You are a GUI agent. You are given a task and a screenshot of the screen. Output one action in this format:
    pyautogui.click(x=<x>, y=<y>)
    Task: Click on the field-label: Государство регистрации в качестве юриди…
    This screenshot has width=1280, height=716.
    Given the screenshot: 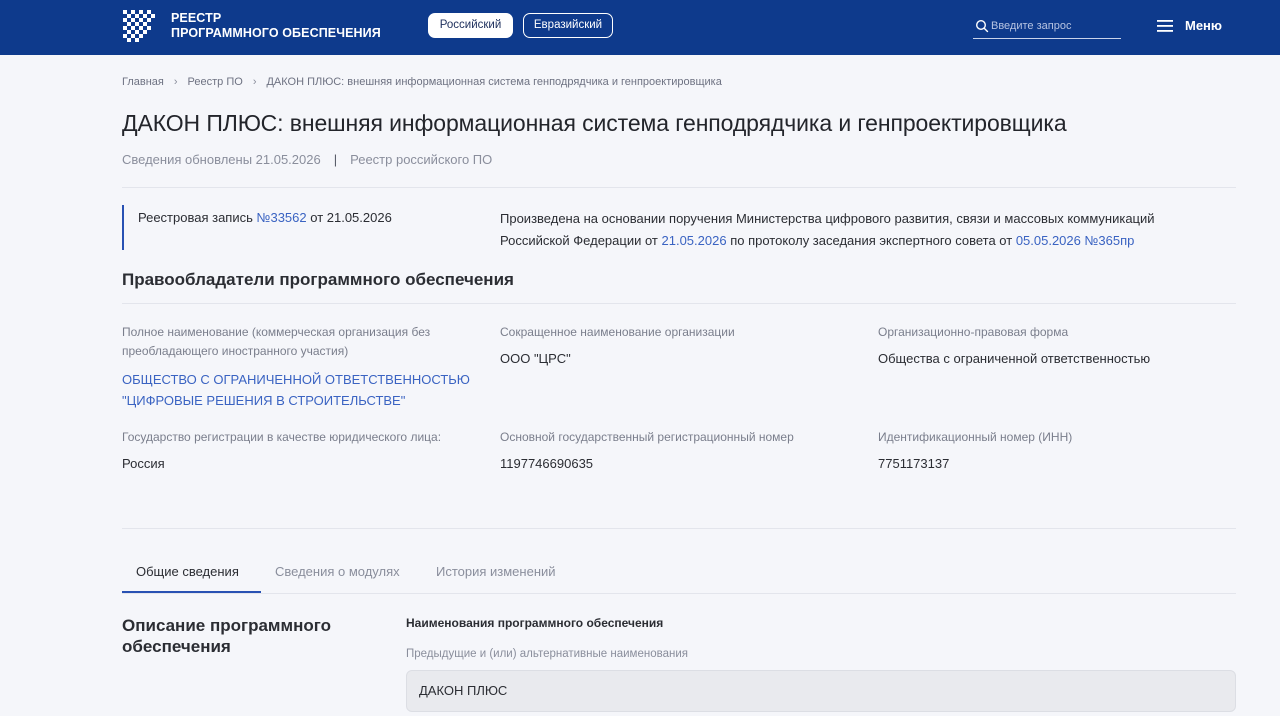 What is the action you would take?
    pyautogui.click(x=282, y=437)
    